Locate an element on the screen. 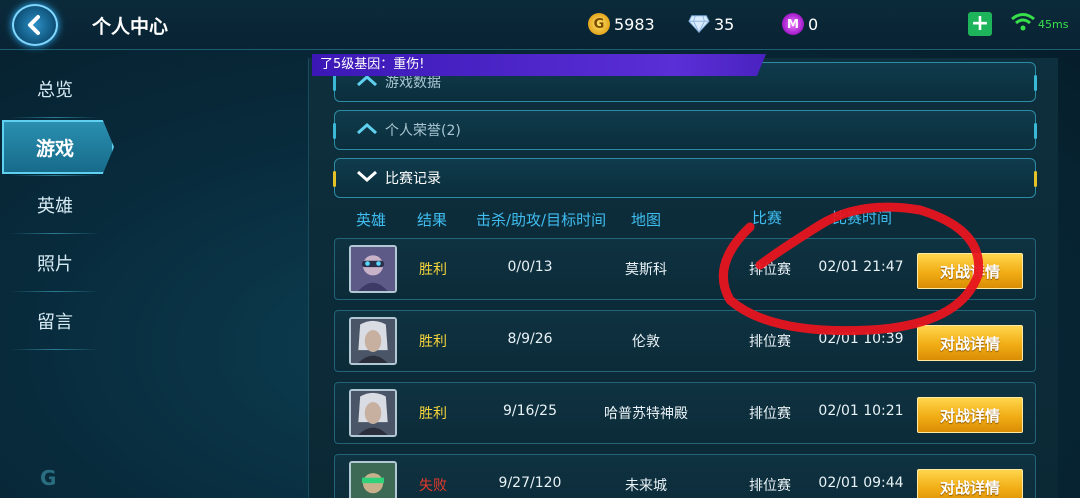  match-kda: 9/16/25 is located at coordinates (530, 411).